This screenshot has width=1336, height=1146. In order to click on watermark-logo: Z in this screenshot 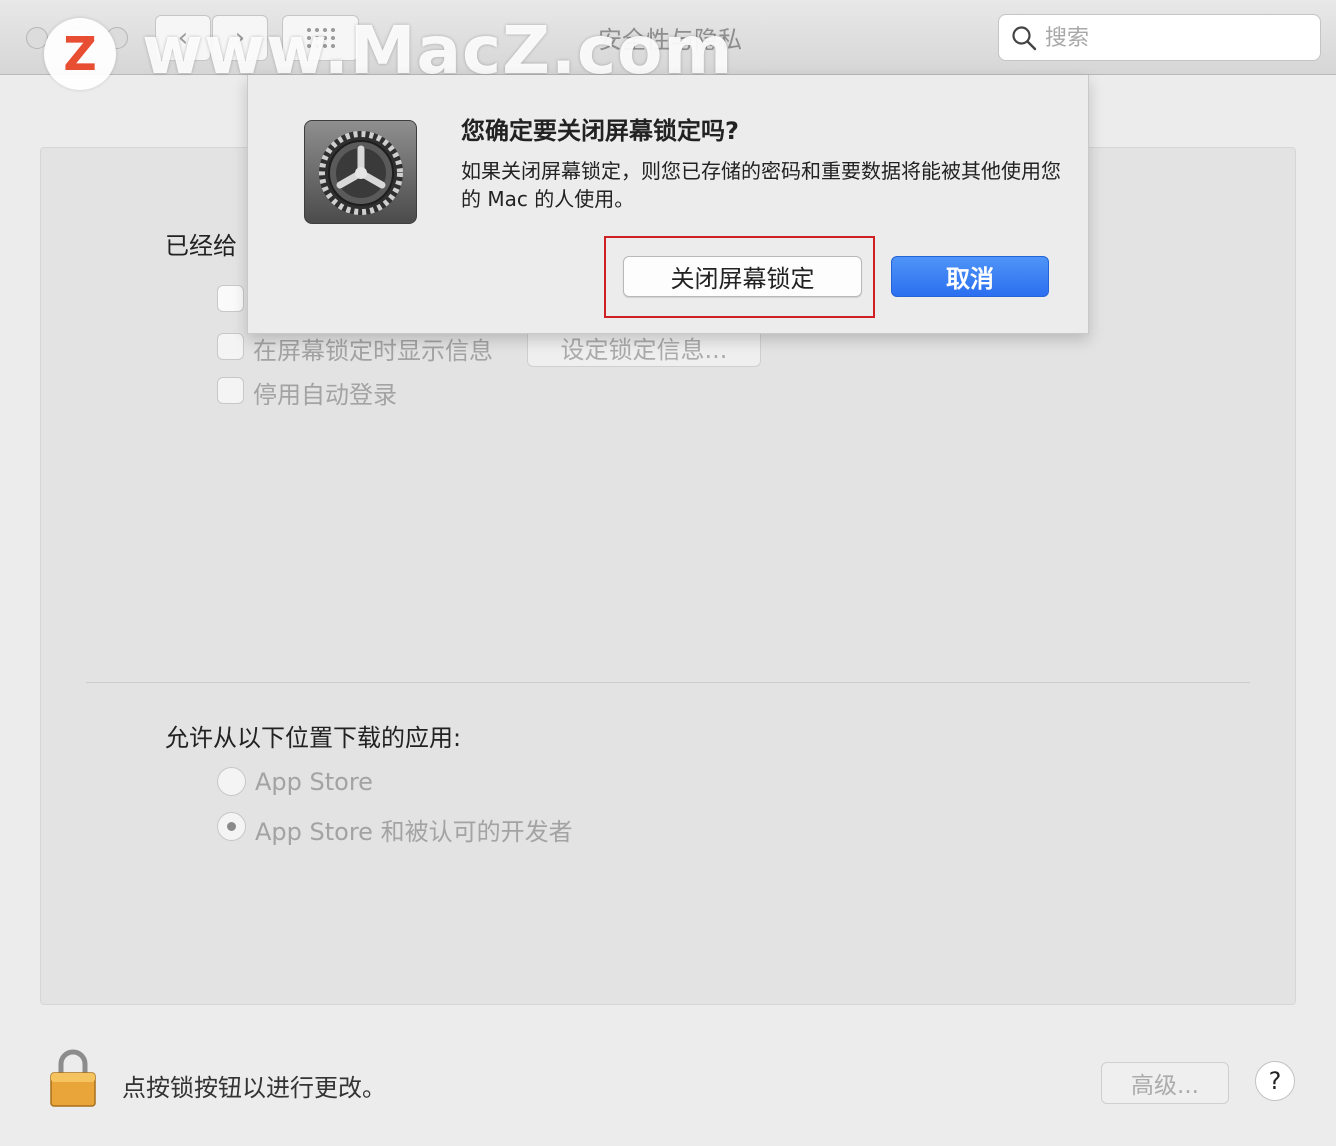, I will do `click(80, 54)`.